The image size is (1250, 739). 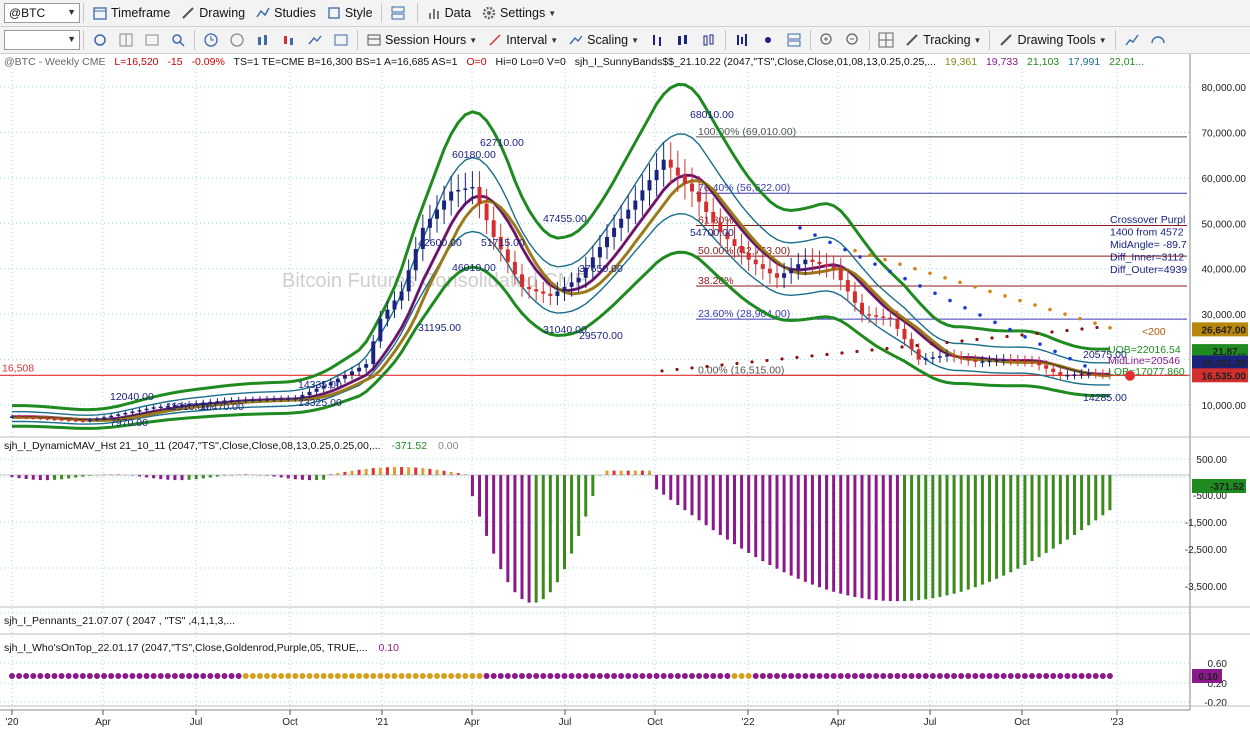 I want to click on interval-button: Interval ▼, so click(x=522, y=40).